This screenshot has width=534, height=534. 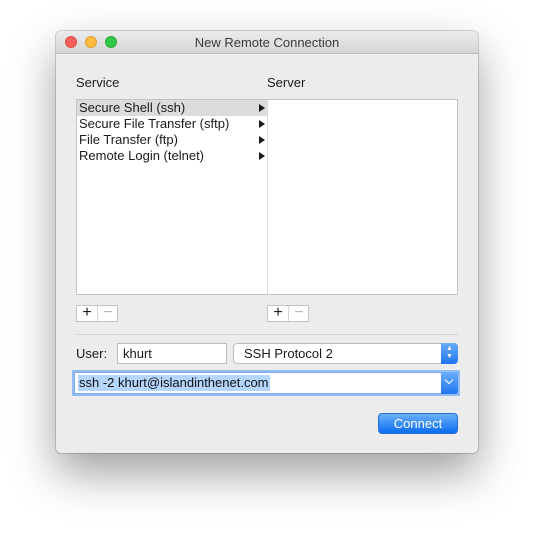 I want to click on remove-server-button: −, so click(x=299, y=313).